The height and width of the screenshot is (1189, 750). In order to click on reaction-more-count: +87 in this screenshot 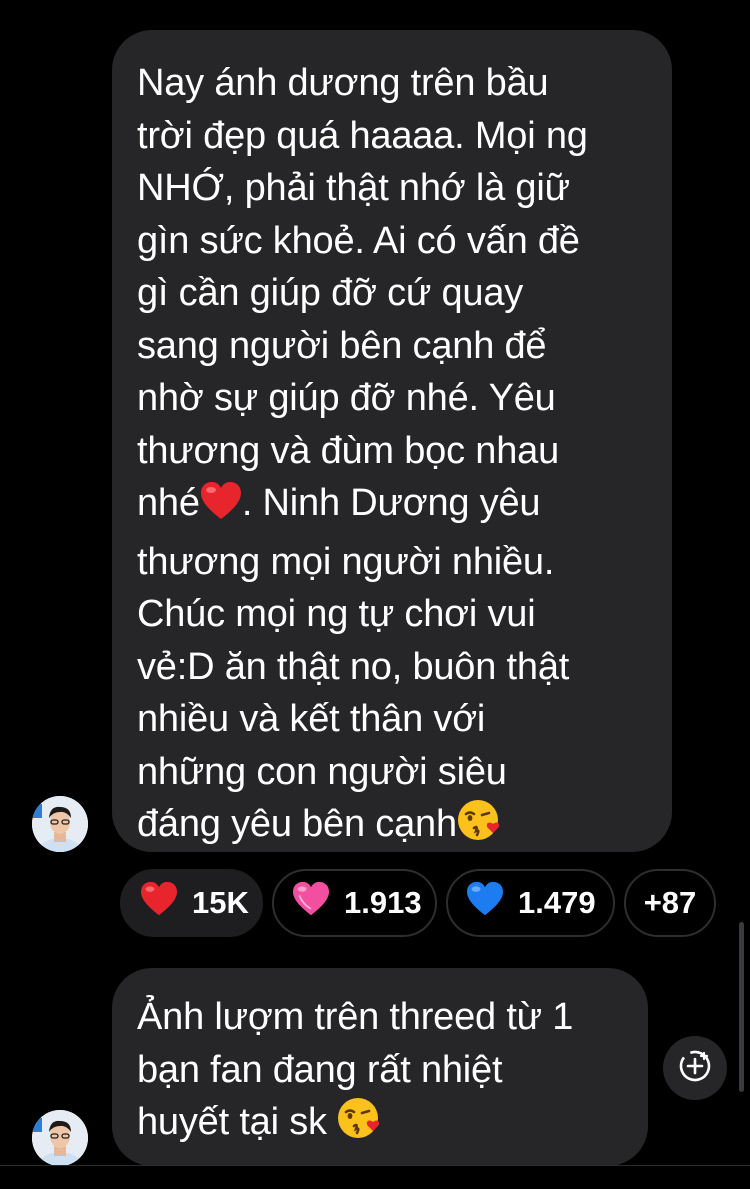, I will do `click(670, 902)`.